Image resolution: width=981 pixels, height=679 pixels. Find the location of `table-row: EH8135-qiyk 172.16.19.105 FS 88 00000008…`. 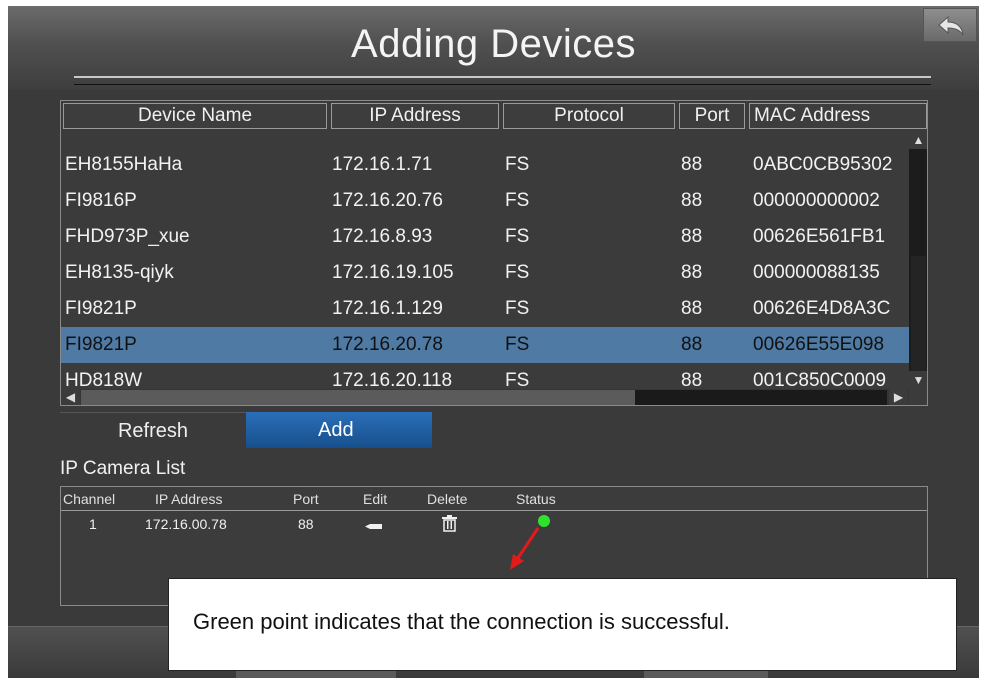

table-row: EH8135-qiyk 172.16.19.105 FS 88 00000008… is located at coordinates (485, 273).